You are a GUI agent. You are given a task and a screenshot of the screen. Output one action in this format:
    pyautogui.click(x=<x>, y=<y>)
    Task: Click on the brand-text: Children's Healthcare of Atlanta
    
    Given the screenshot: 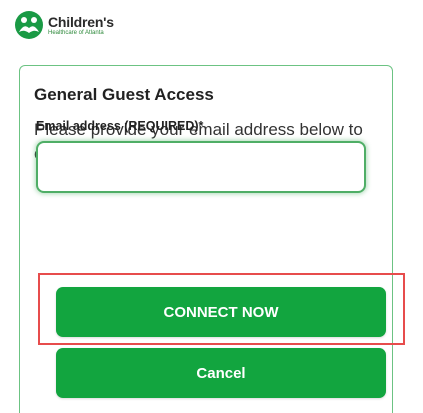 What is the action you would take?
    pyautogui.click(x=81, y=25)
    